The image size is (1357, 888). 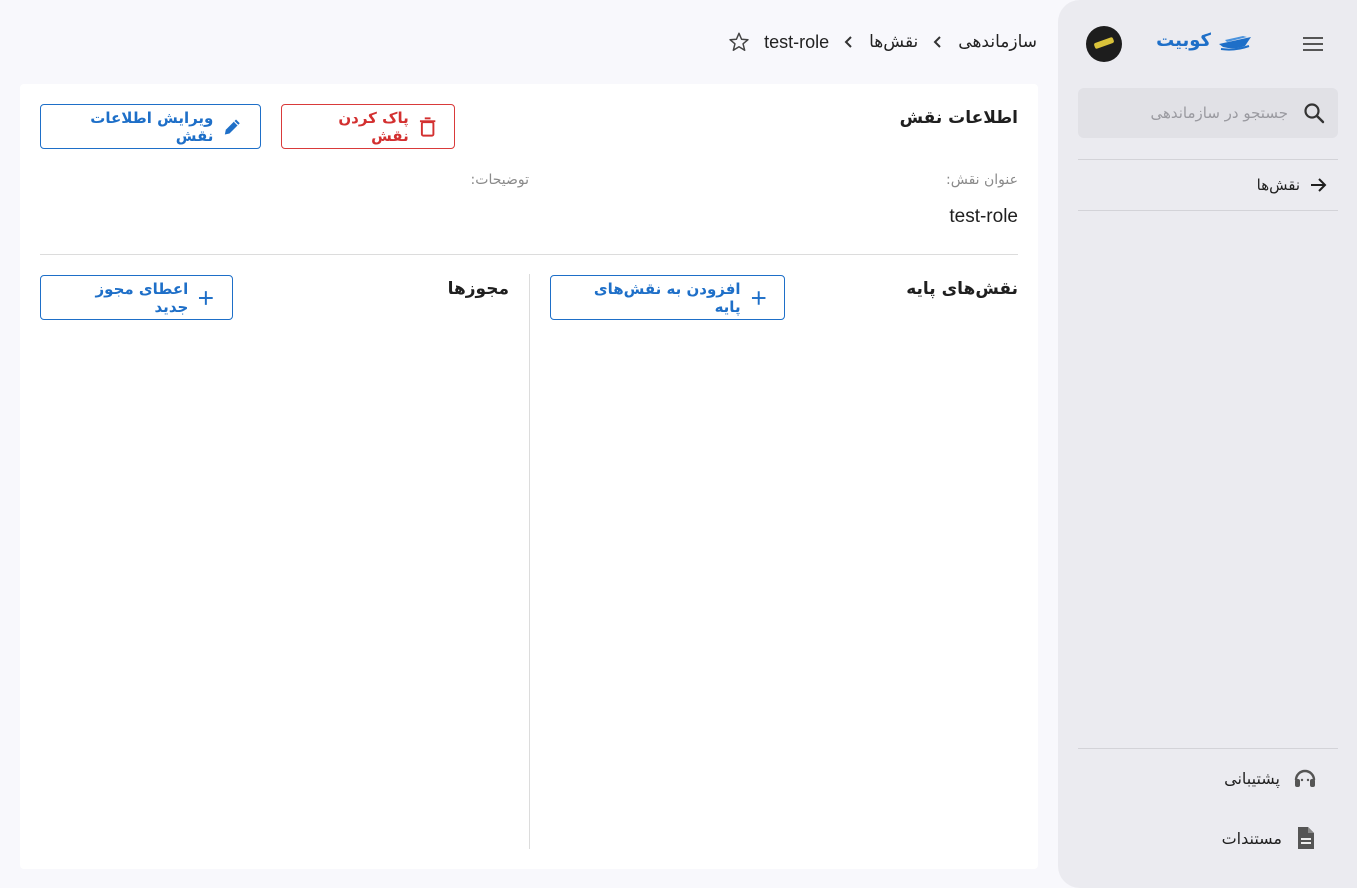 I want to click on role-name-label: عنوان نقش:, so click(x=982, y=180).